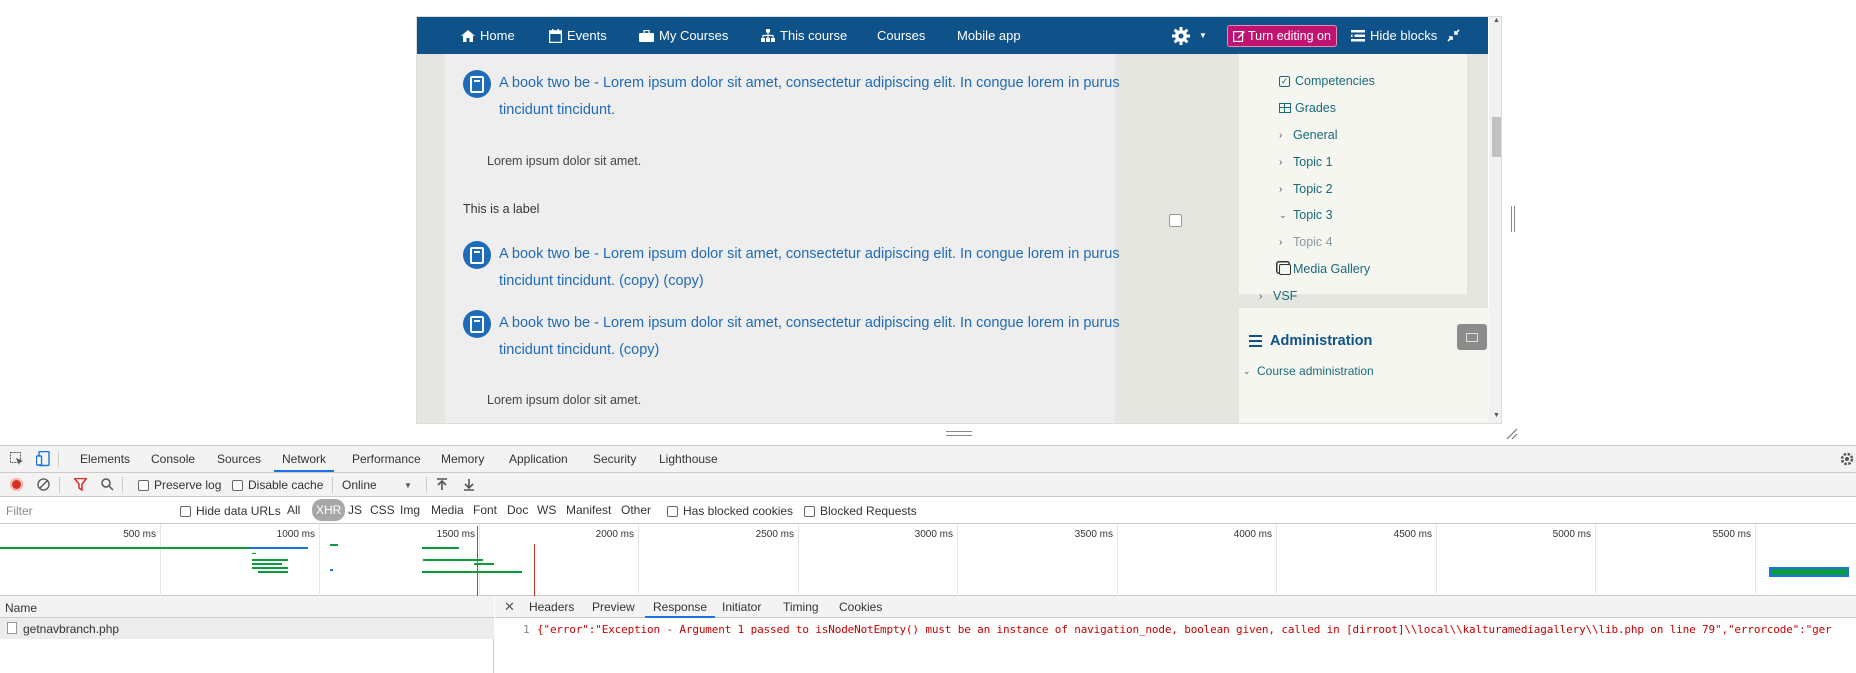  Describe the element at coordinates (683, 35) in the screenshot. I see `nav-my-courses: My Courses` at that location.